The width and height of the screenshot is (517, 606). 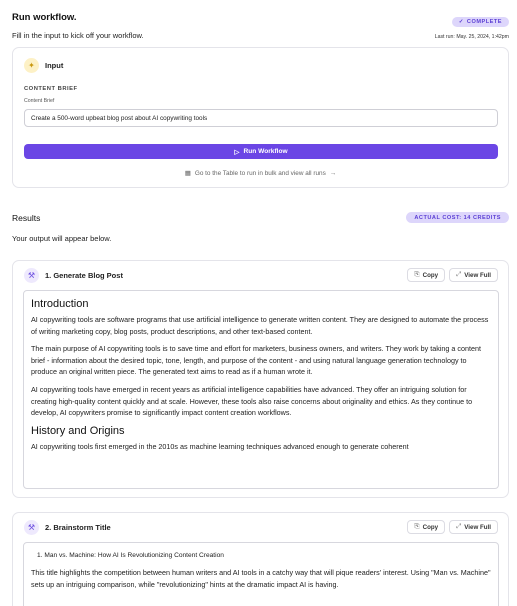 I want to click on arrow-right-icon: →, so click(x=333, y=173).